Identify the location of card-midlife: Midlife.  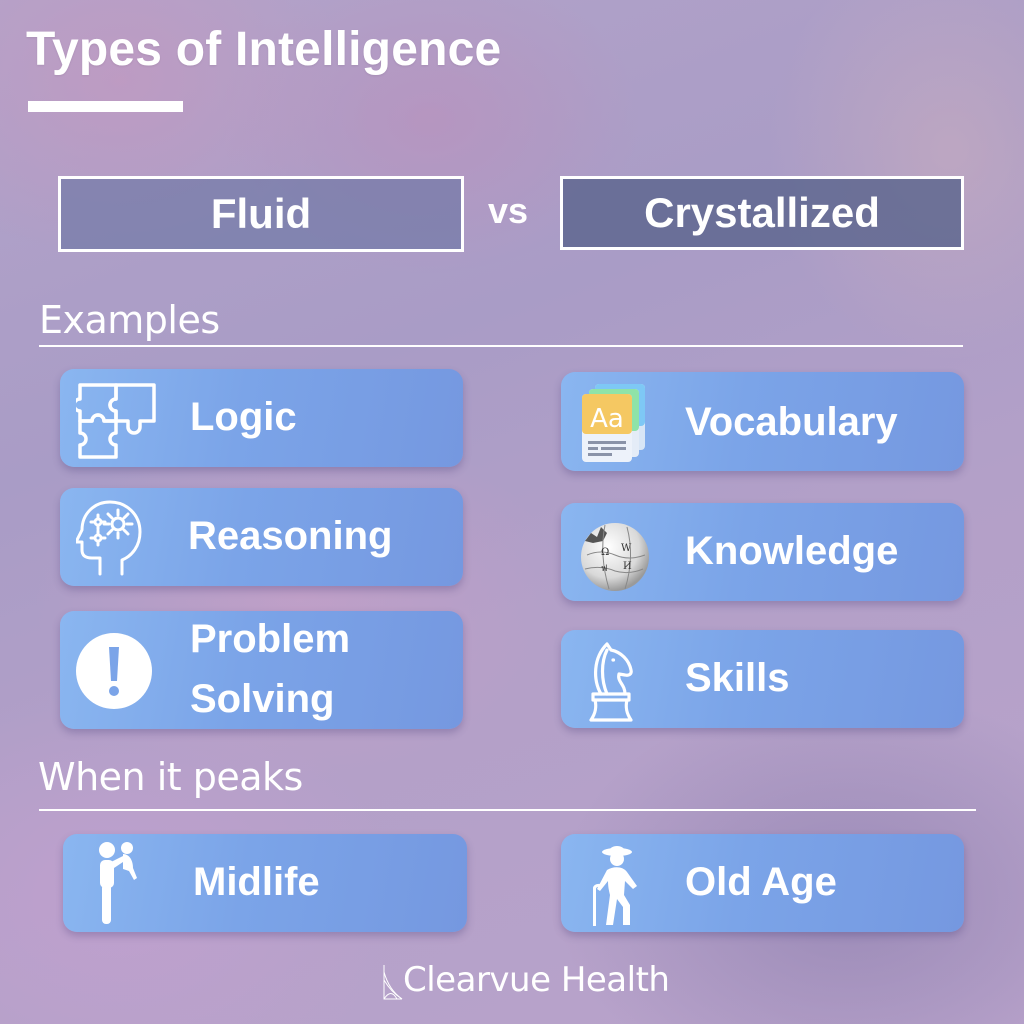
(265, 883).